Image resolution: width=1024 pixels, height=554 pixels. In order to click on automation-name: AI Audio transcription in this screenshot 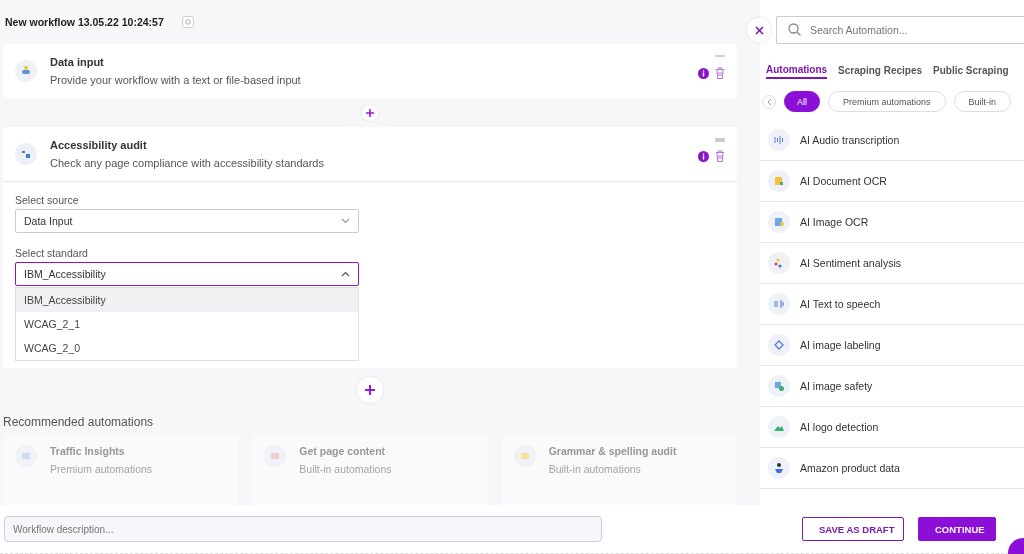, I will do `click(850, 140)`.